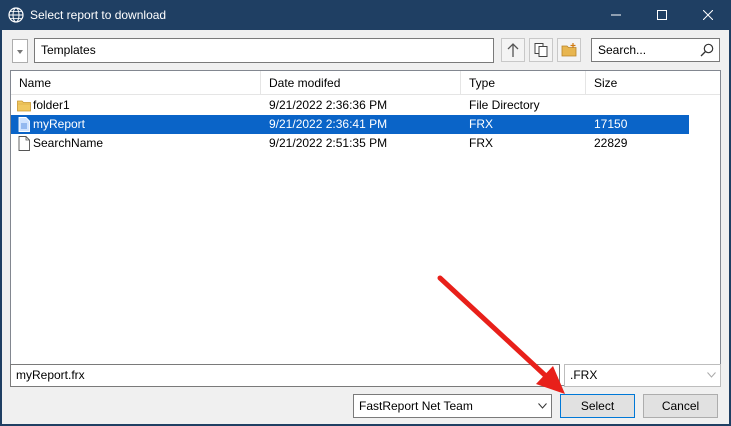  Describe the element at coordinates (328, 143) in the screenshot. I see `file-date: 9/21/2022 2:51:35 PM` at that location.